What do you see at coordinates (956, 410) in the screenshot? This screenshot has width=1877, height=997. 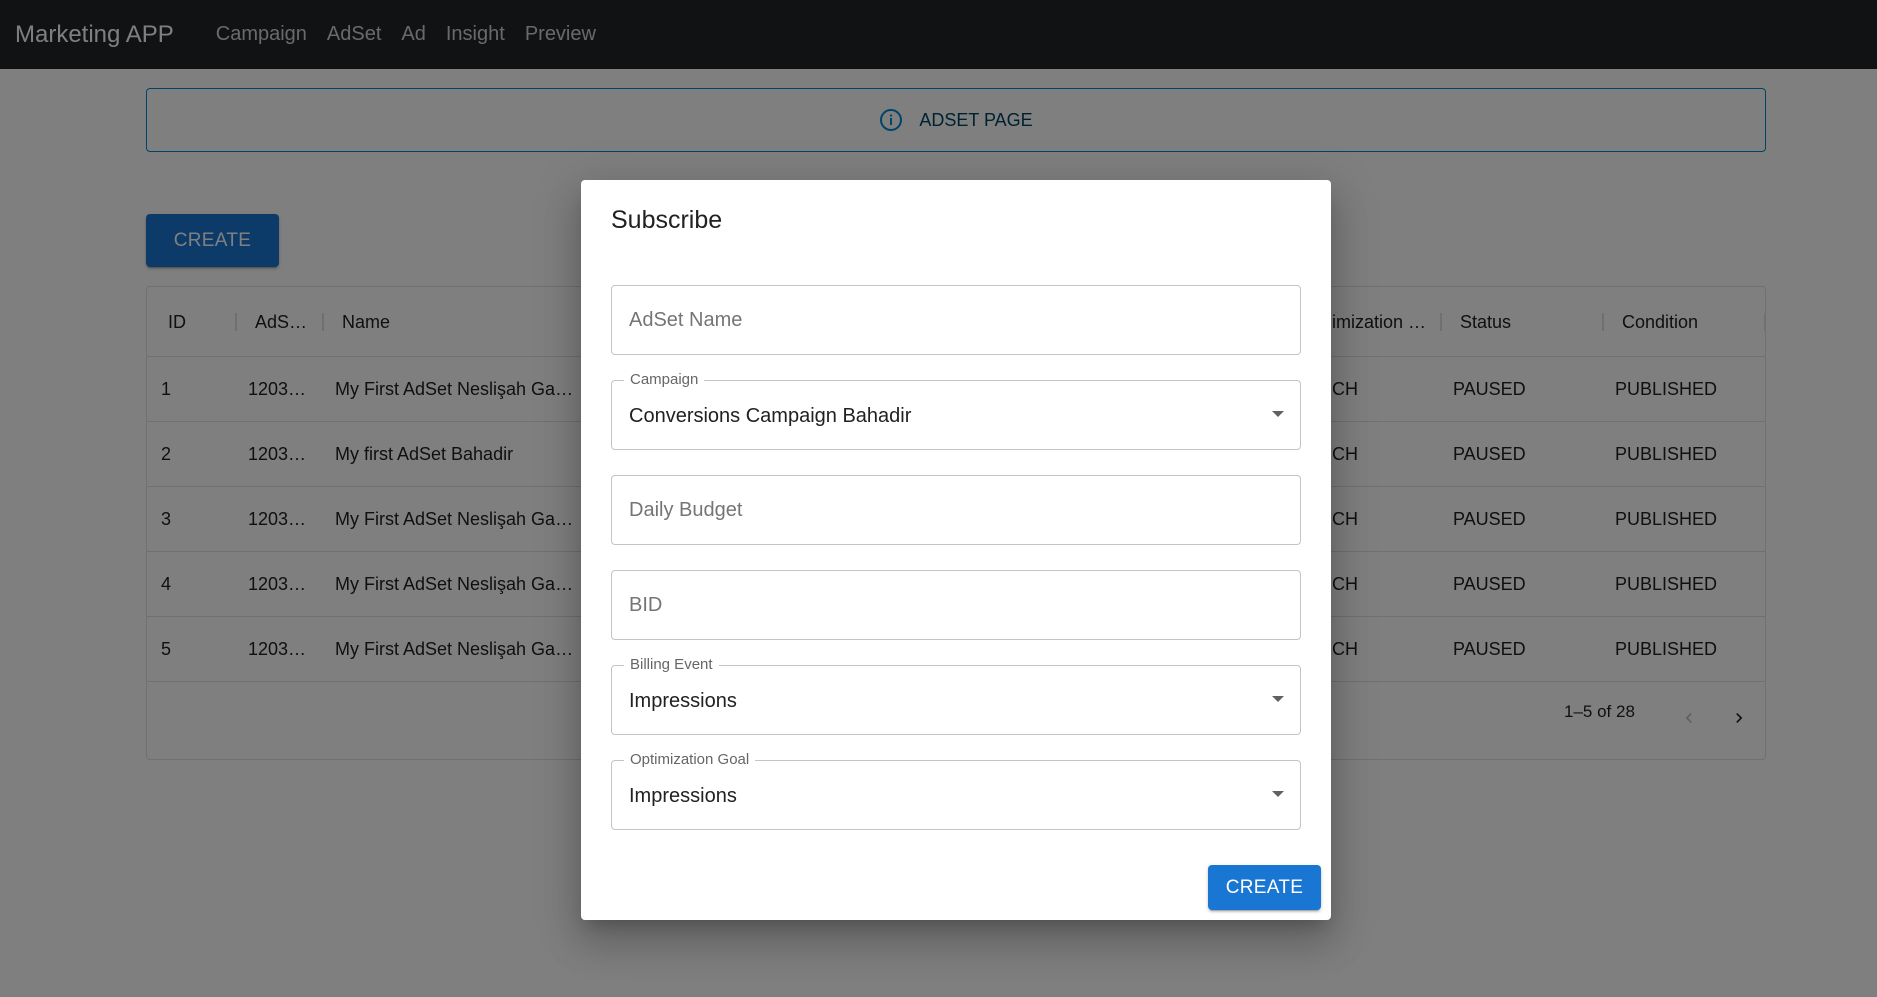 I see `campaign-select: Campaign Conversions Campaign Bahadir` at bounding box center [956, 410].